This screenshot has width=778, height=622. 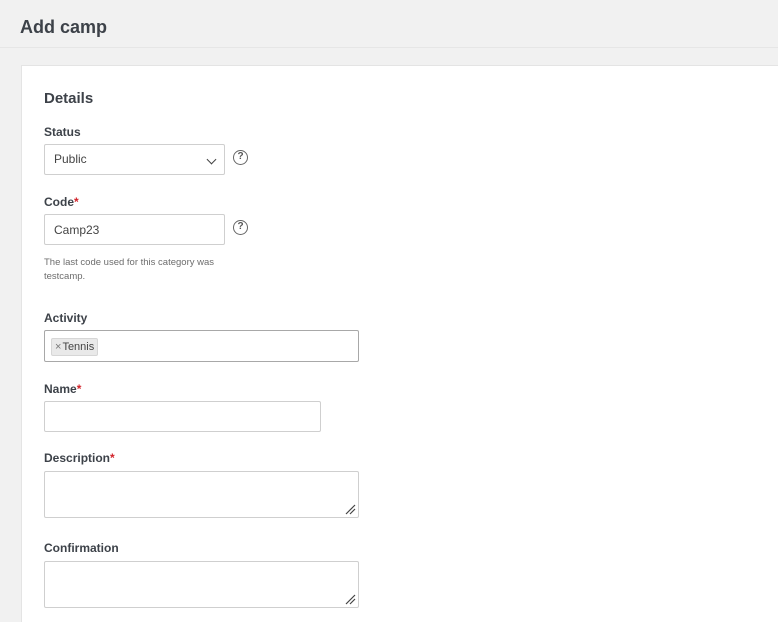 What do you see at coordinates (389, 24) in the screenshot?
I see `page-header: Add camp` at bounding box center [389, 24].